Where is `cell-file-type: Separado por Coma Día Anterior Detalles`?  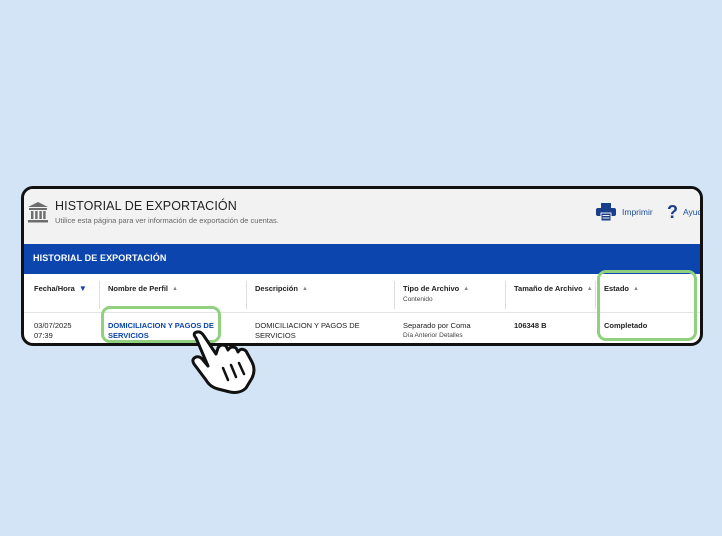 cell-file-type: Separado por Coma Día Anterior Detalles is located at coordinates (437, 331).